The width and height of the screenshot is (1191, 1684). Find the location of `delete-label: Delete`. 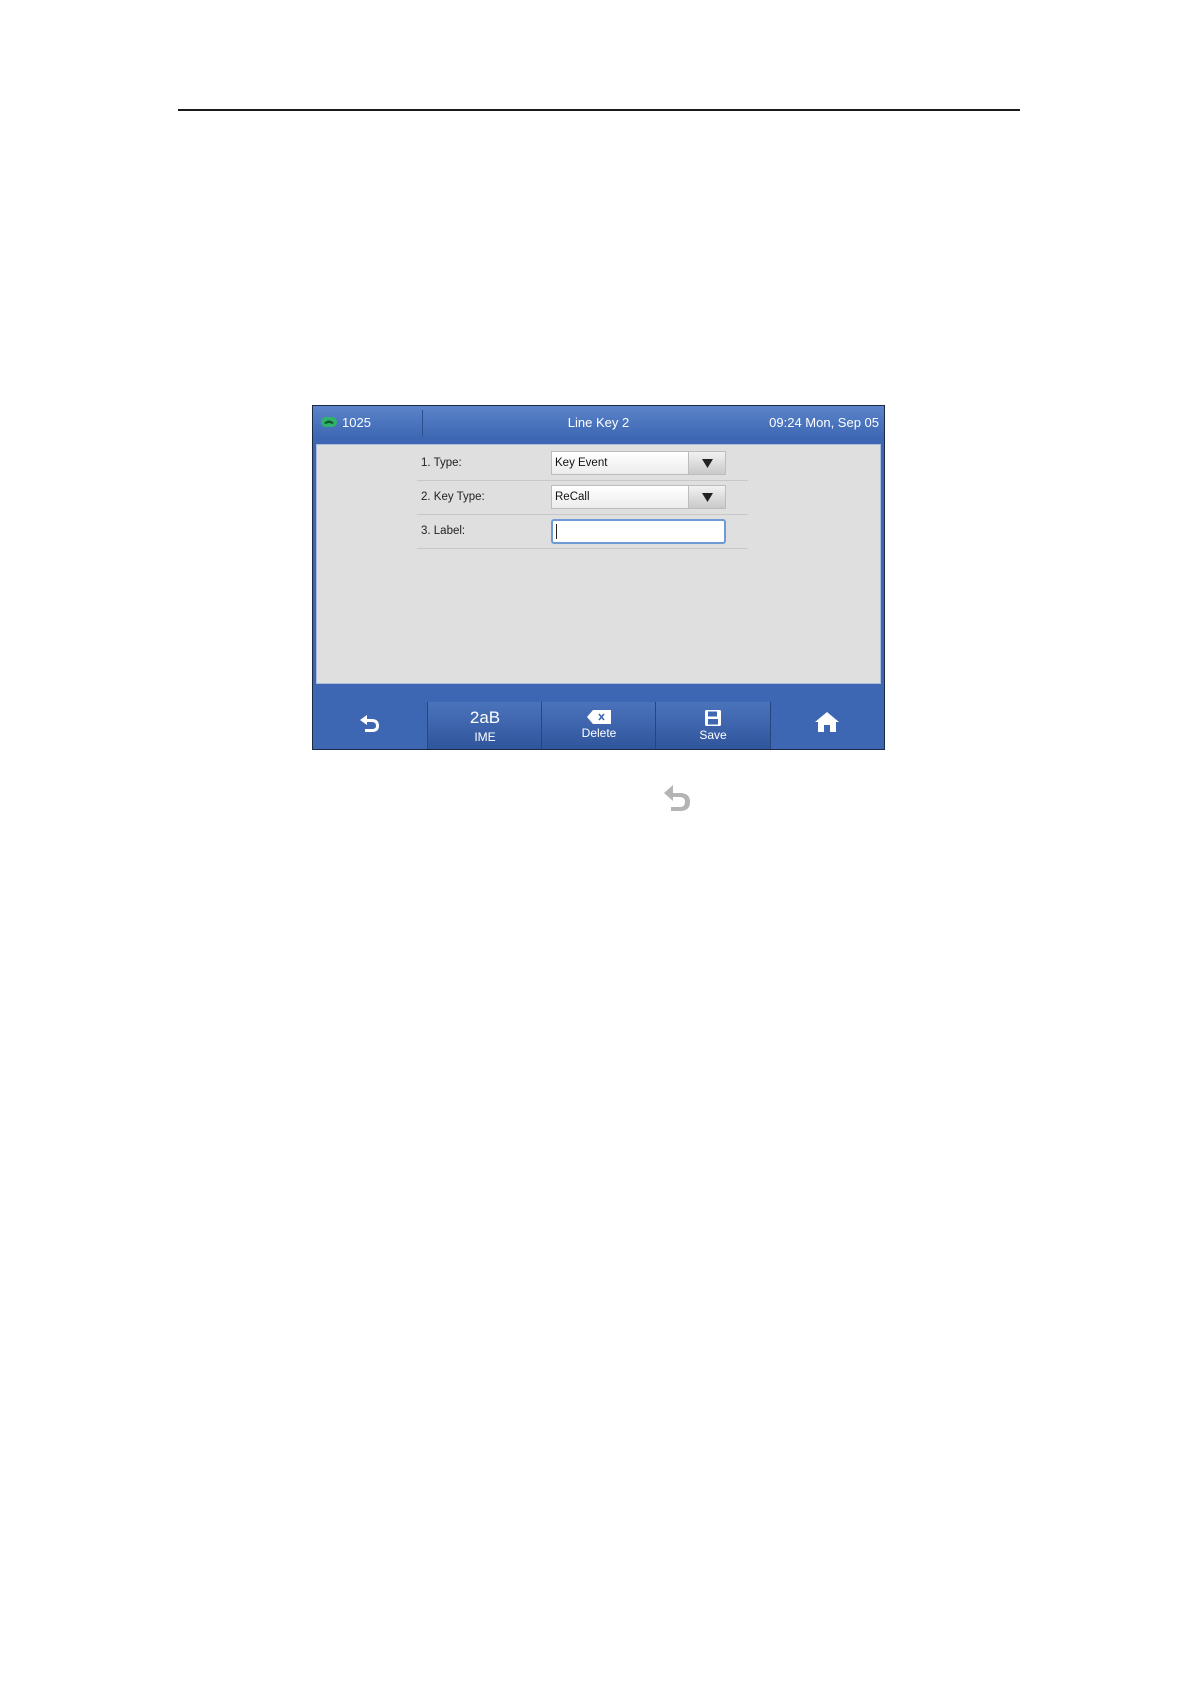

delete-label: Delete is located at coordinates (599, 733).